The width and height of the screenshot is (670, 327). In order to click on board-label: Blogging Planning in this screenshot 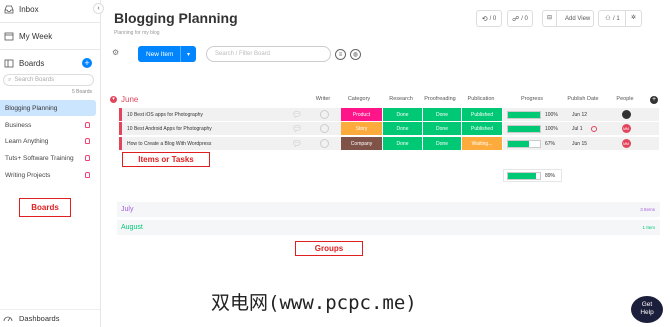, I will do `click(31, 108)`.